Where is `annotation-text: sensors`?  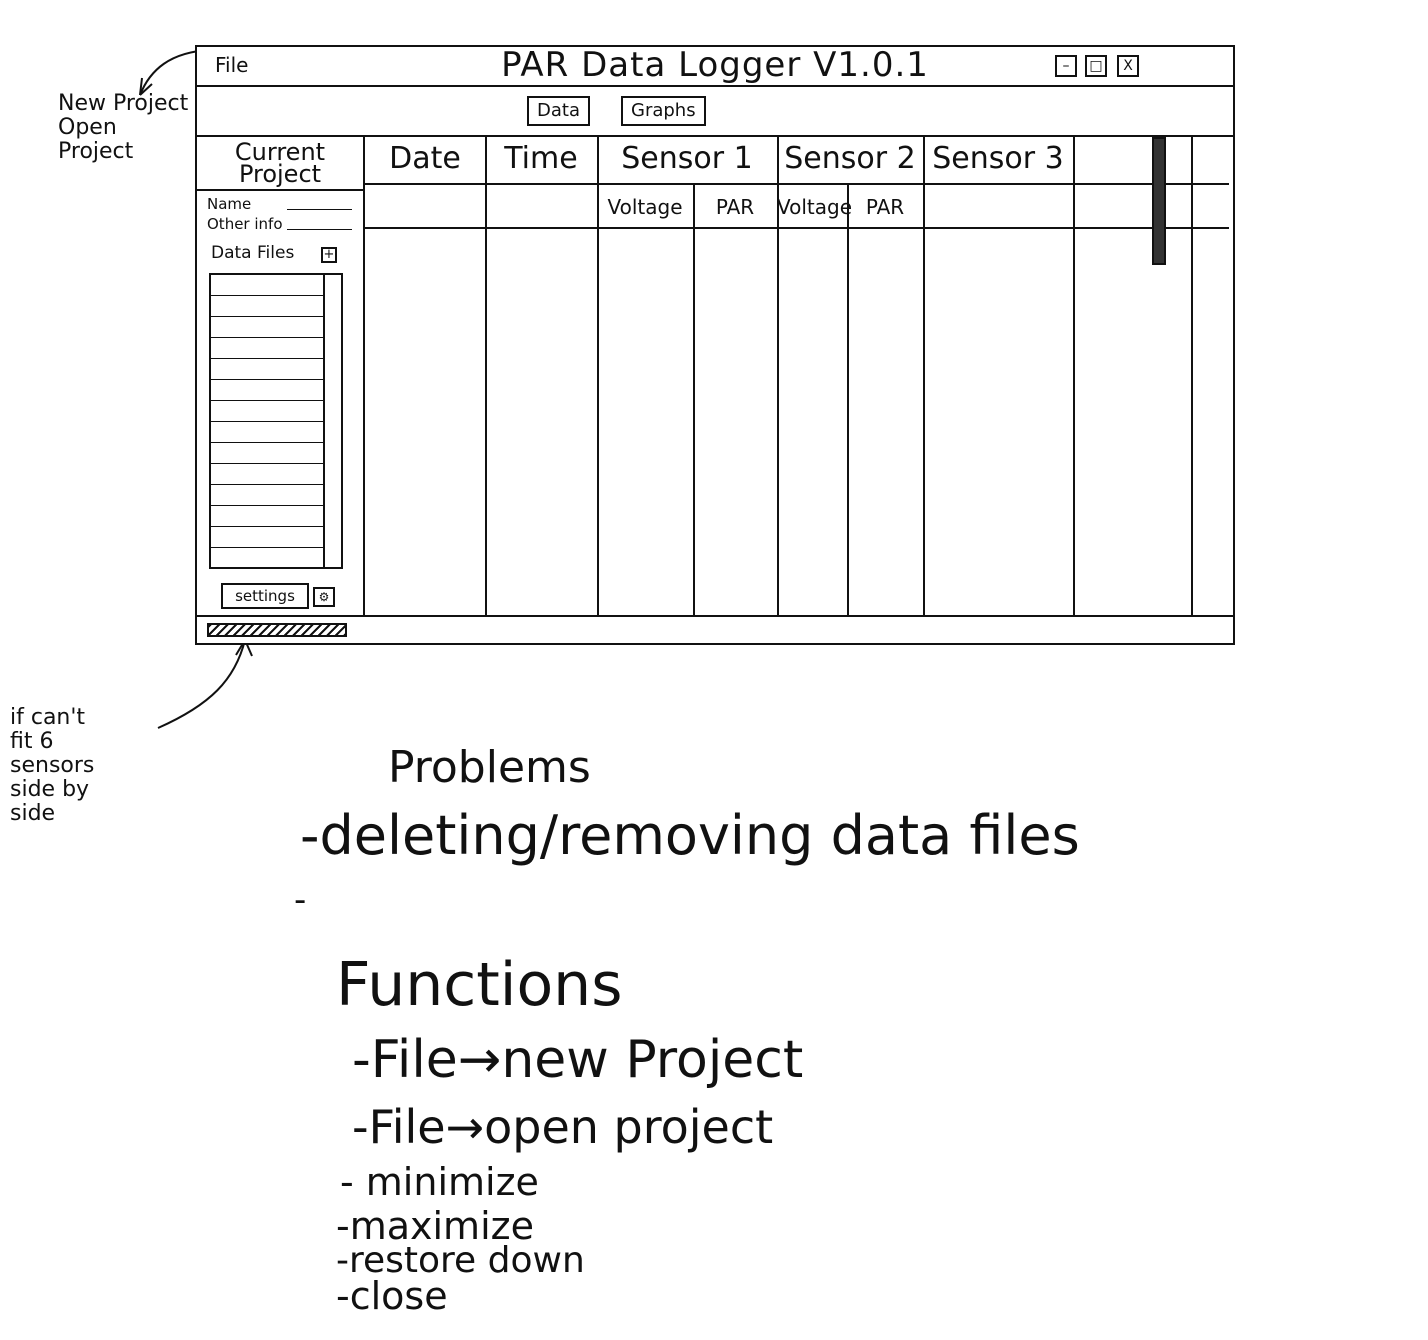 annotation-text: sensors is located at coordinates (52, 765).